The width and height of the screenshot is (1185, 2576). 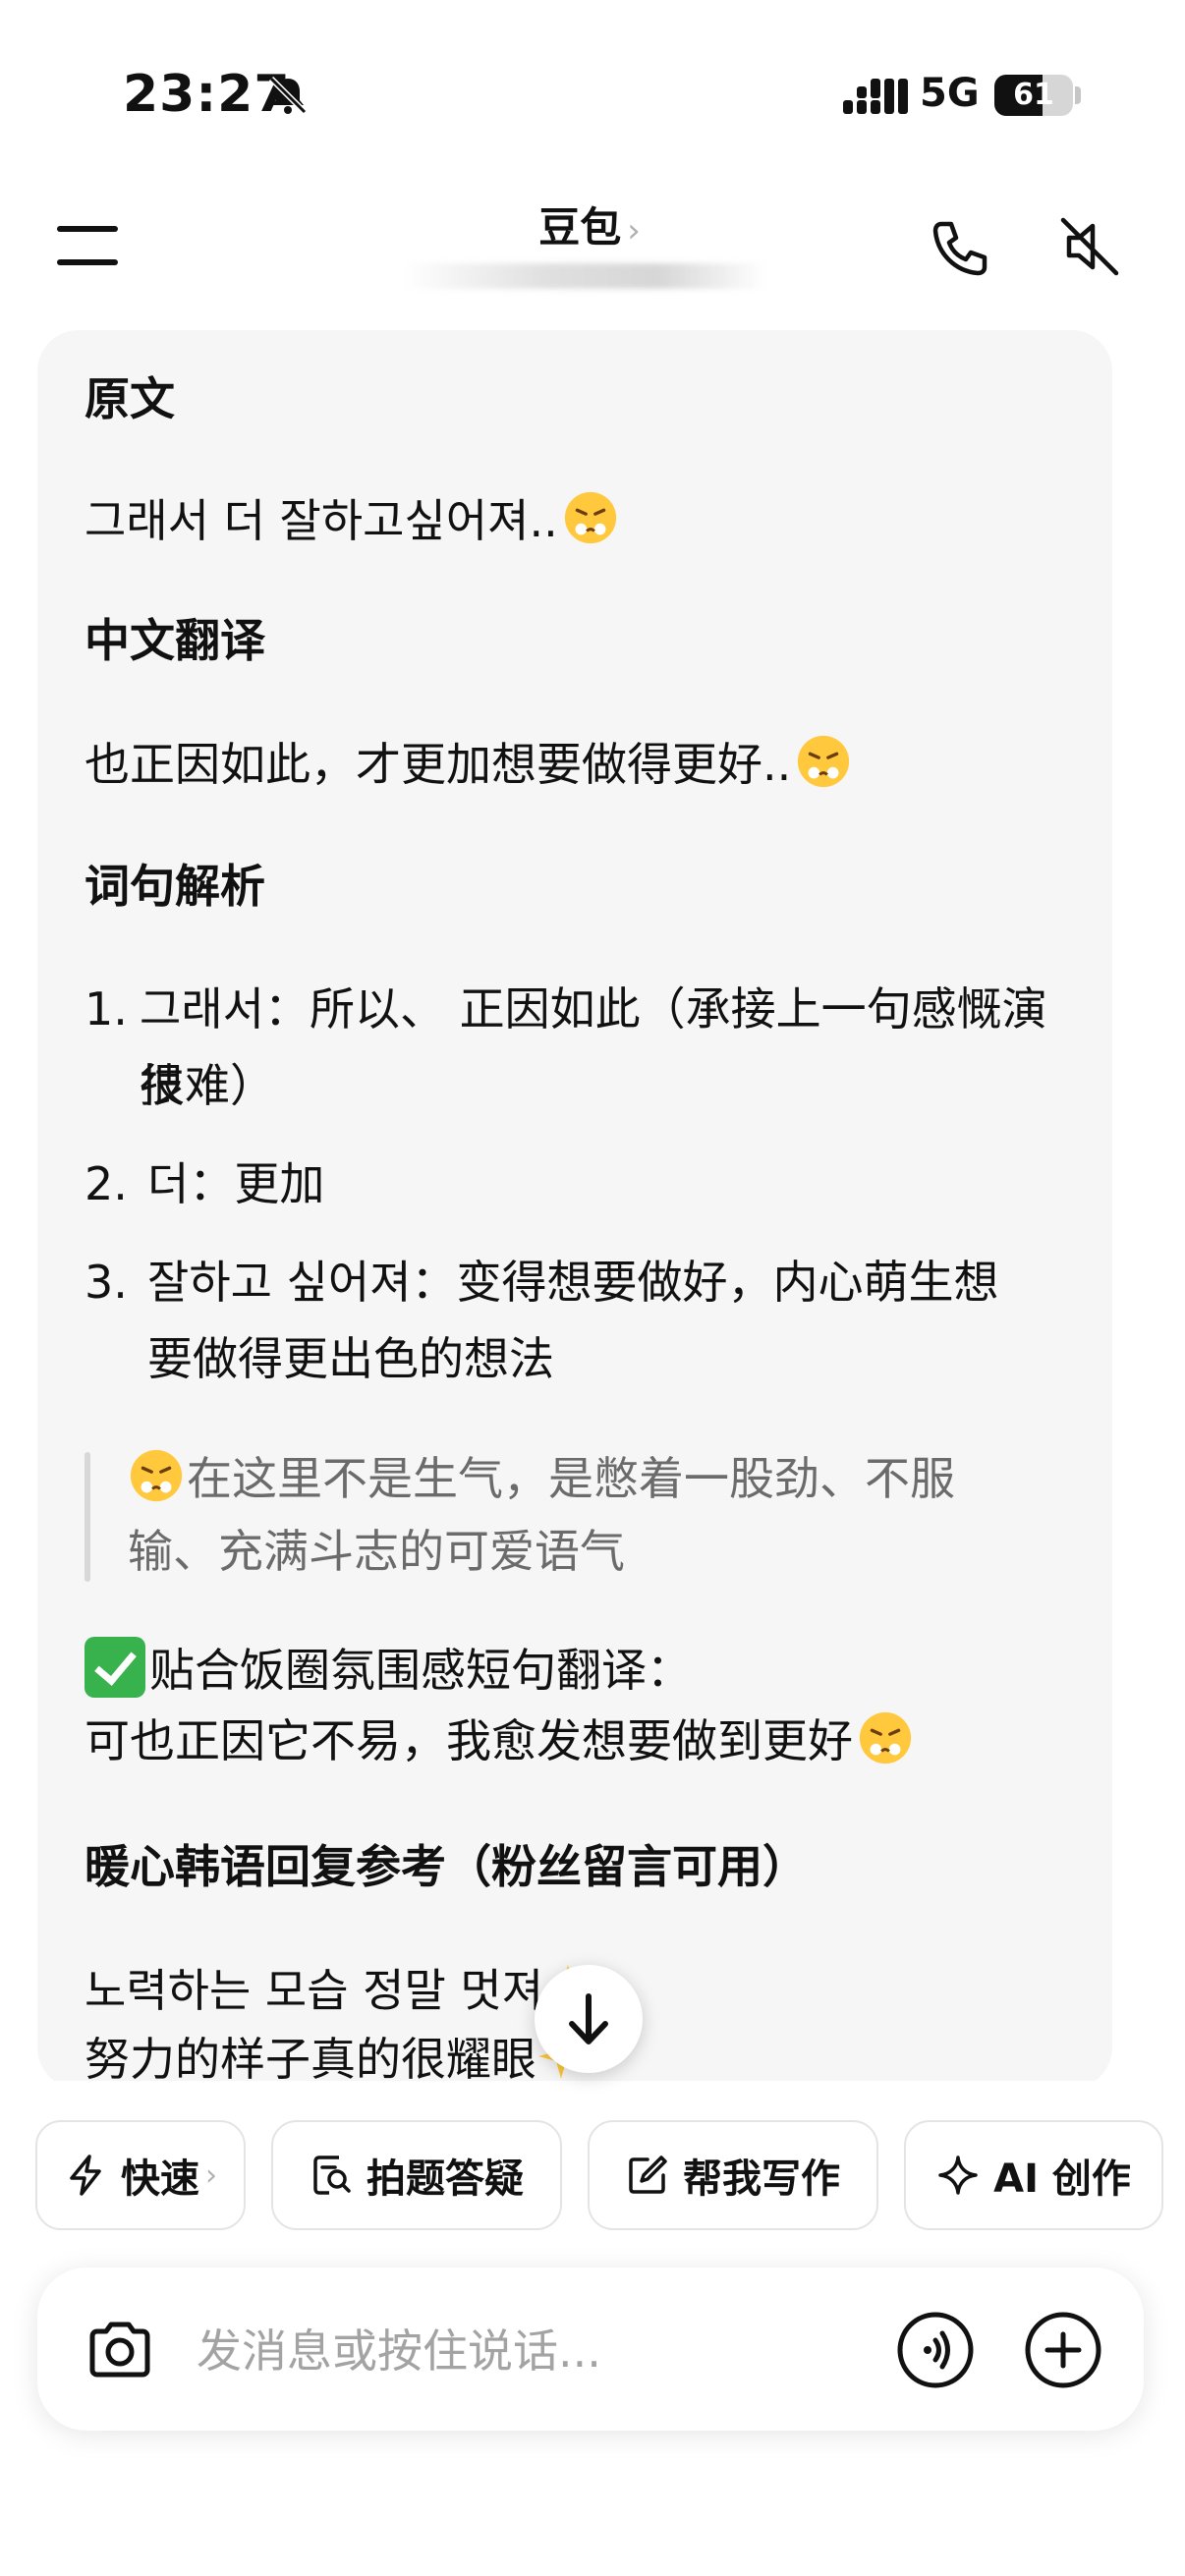 What do you see at coordinates (332, 2175) in the screenshot?
I see `photo-search-icon` at bounding box center [332, 2175].